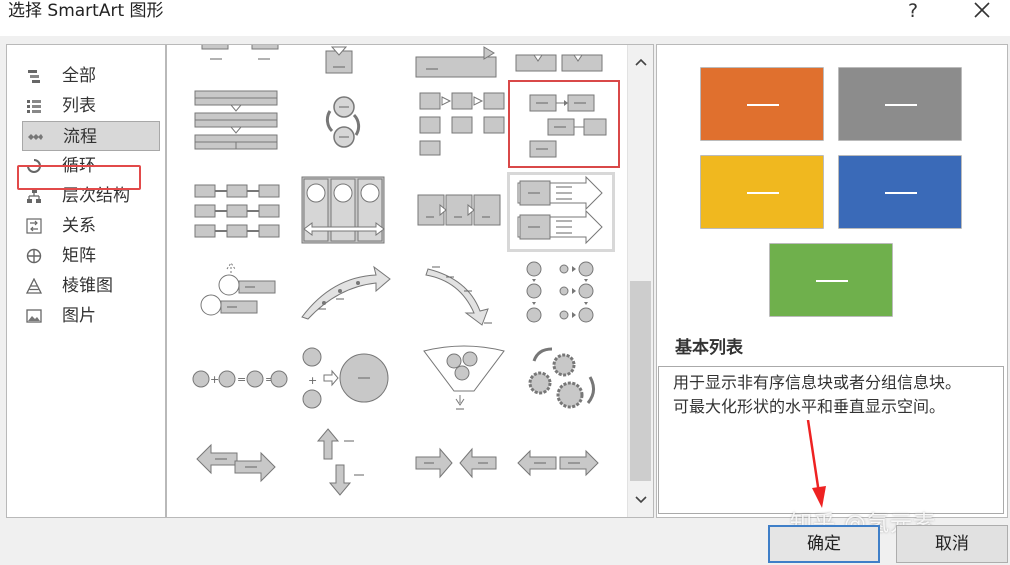  I want to click on cancel-button: 取消, so click(952, 544).